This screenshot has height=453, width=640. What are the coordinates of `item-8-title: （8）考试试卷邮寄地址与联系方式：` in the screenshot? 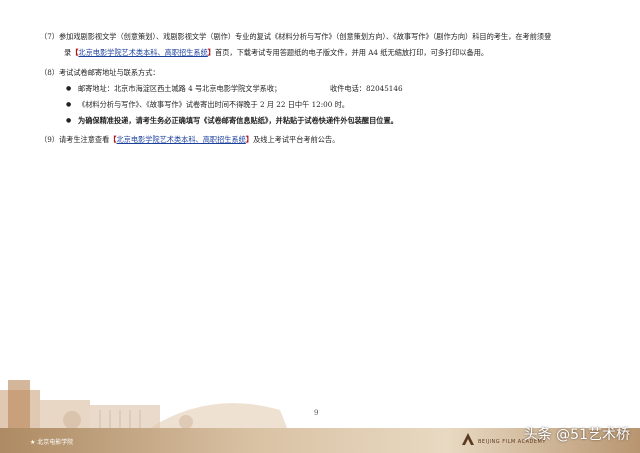 It's located at (100, 72).